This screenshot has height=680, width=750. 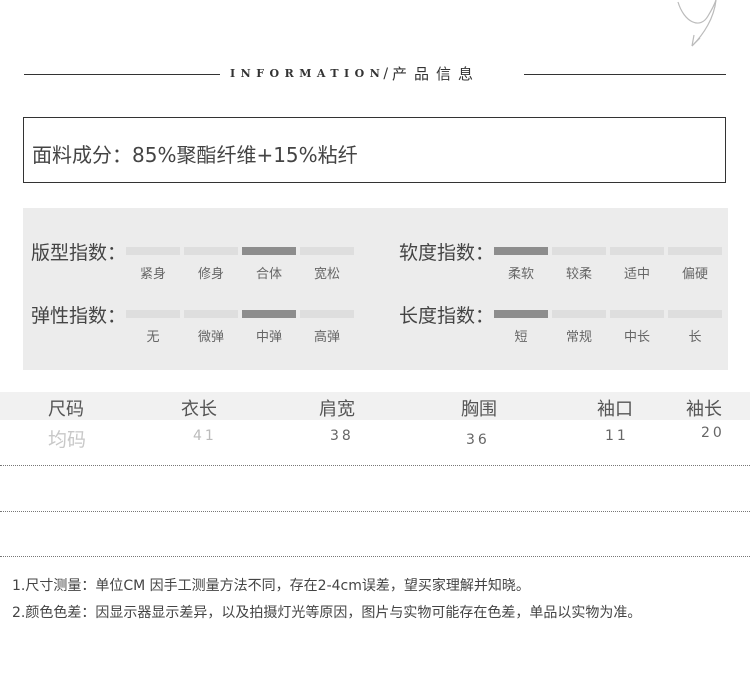 I want to click on info-header: INFORMATION/产品信息, so click(x=375, y=74).